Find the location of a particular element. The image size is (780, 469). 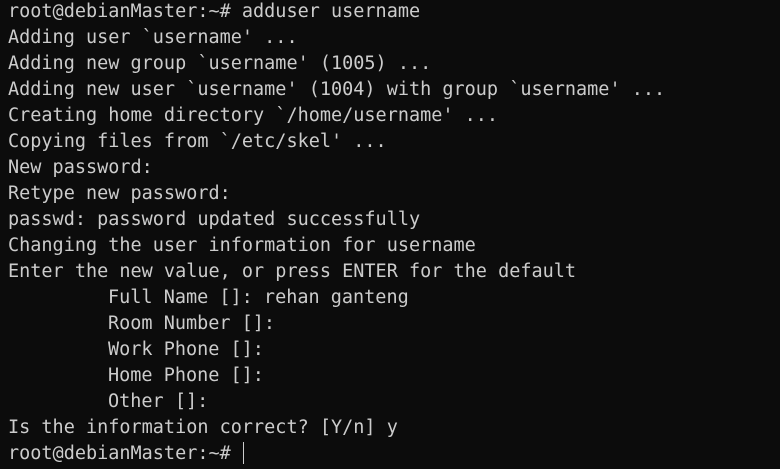

text-cursor is located at coordinates (243, 453).